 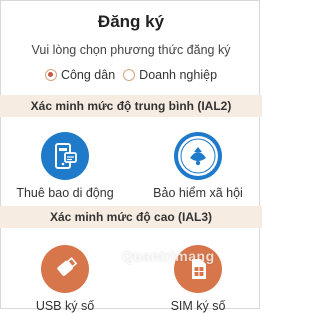 What do you see at coordinates (198, 156) in the screenshot?
I see `social-insurance-logo-icon` at bounding box center [198, 156].